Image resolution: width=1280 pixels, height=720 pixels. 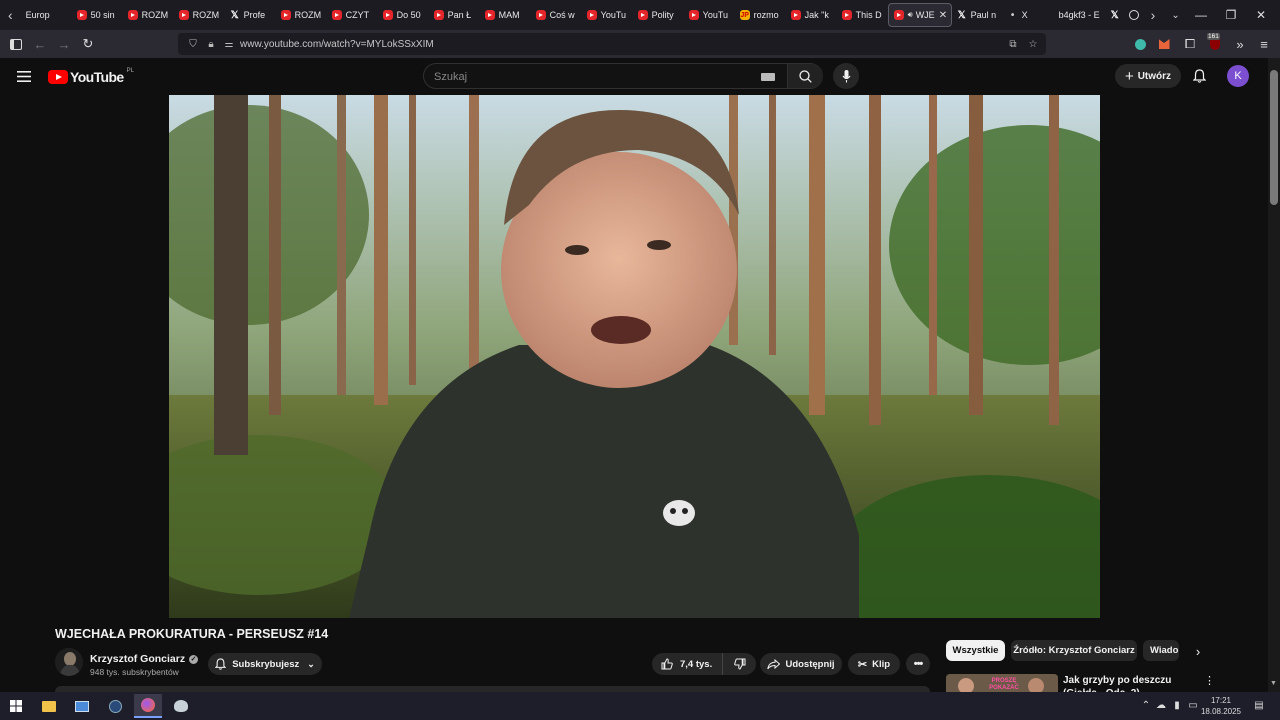 I want to click on channel-avatar, so click(x=69, y=662).